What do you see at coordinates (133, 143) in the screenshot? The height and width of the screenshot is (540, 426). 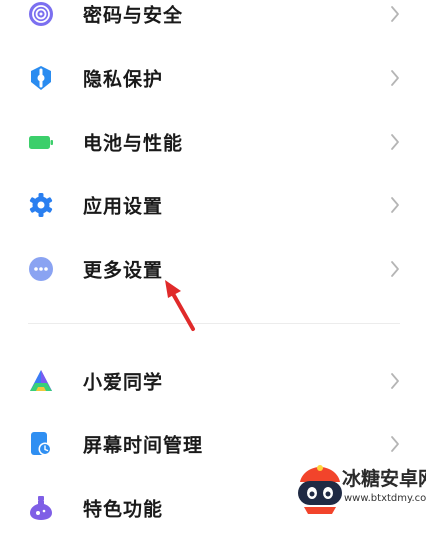 I see `settings-item-label: 电池与性能` at bounding box center [133, 143].